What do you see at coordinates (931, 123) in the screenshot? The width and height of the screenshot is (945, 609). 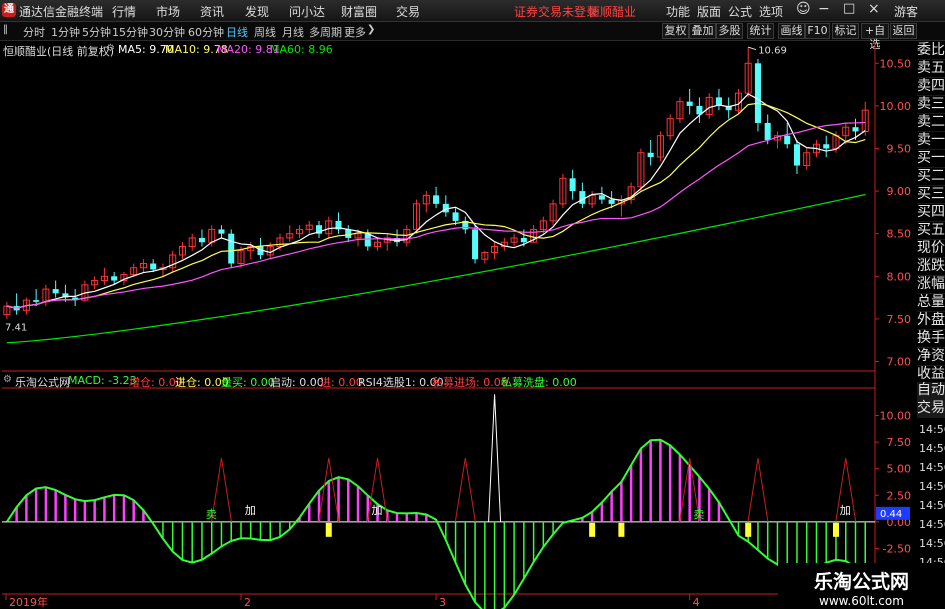 I see `side-item-4: 卖二` at bounding box center [931, 123].